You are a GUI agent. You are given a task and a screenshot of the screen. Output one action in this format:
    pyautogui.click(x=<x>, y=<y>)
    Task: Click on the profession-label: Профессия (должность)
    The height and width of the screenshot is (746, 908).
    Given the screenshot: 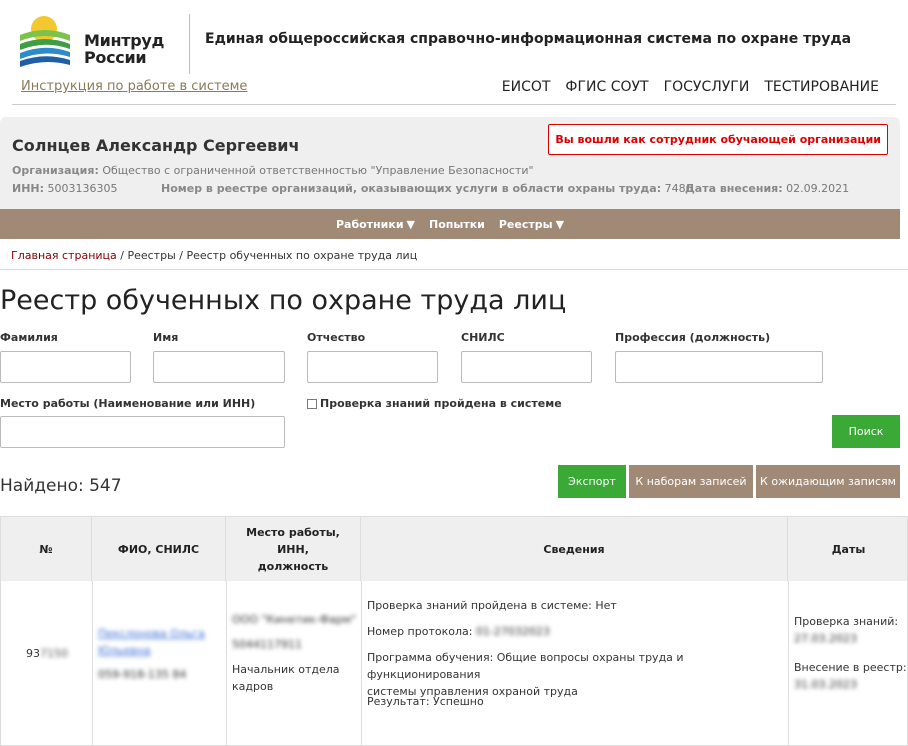 What is the action you would take?
    pyautogui.click(x=693, y=337)
    